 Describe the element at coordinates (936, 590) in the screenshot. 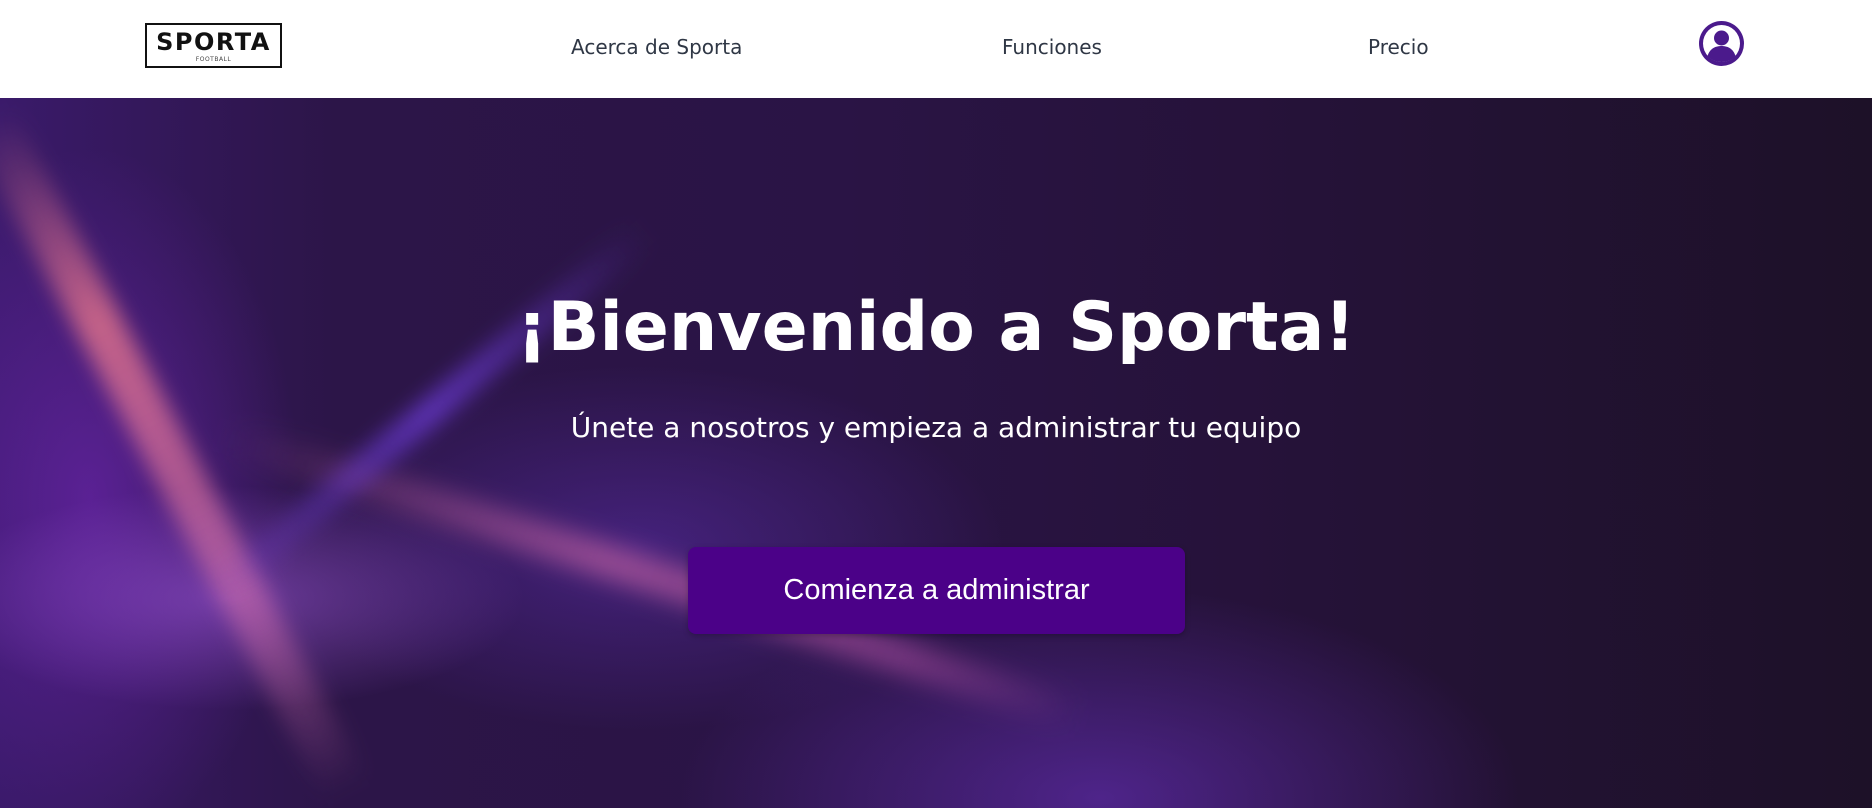

I see `start-managing-button: Comienza a administrar` at that location.